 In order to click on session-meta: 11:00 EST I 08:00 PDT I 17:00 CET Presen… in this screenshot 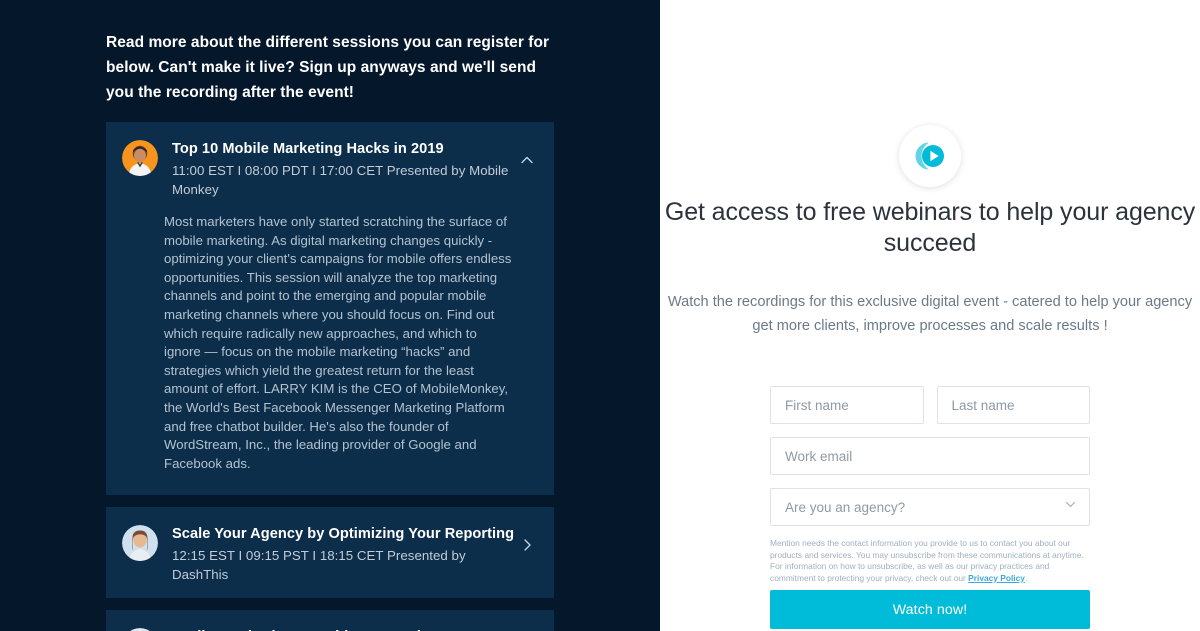, I will do `click(340, 180)`.